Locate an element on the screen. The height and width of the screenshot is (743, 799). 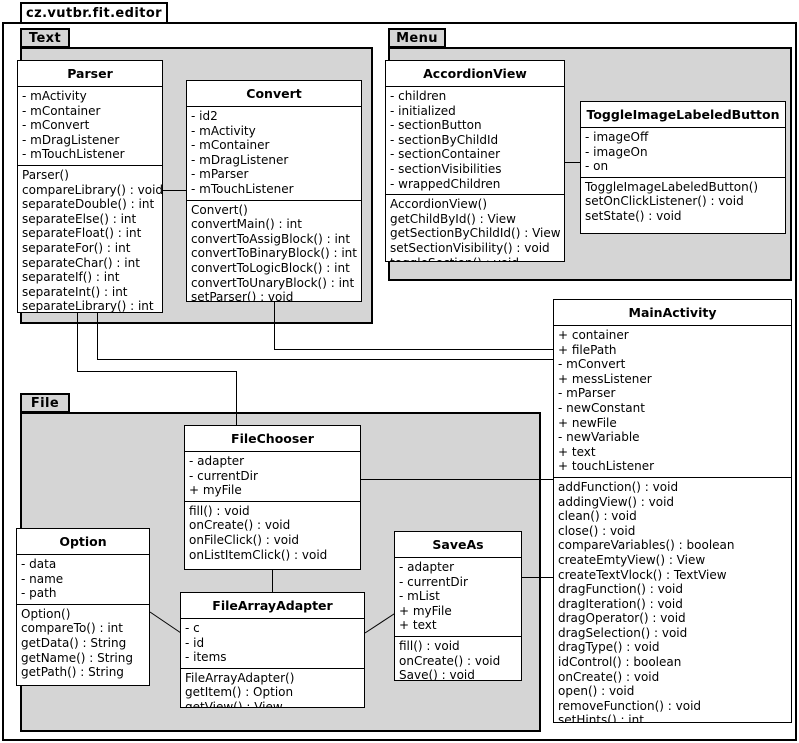
operation: removeFunction() : void is located at coordinates (630, 705).